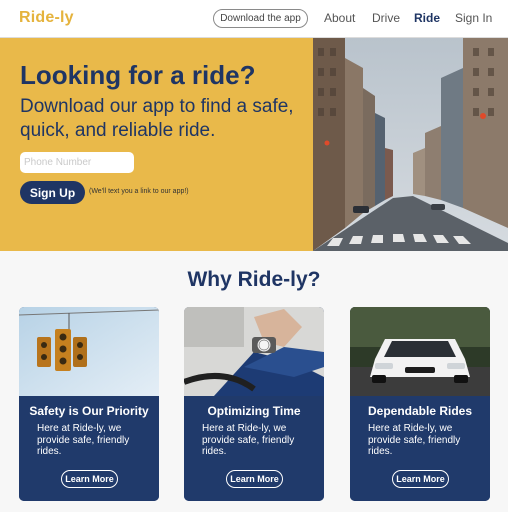 This screenshot has width=508, height=512. Describe the element at coordinates (420, 411) in the screenshot. I see `card-title: Dependable Rides` at that location.